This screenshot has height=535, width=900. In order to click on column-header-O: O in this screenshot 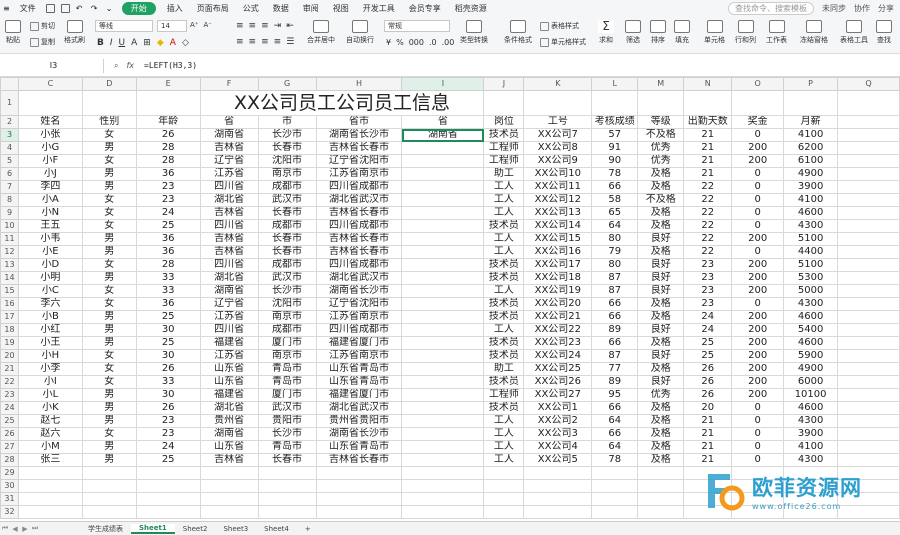, I will do `click(758, 84)`.